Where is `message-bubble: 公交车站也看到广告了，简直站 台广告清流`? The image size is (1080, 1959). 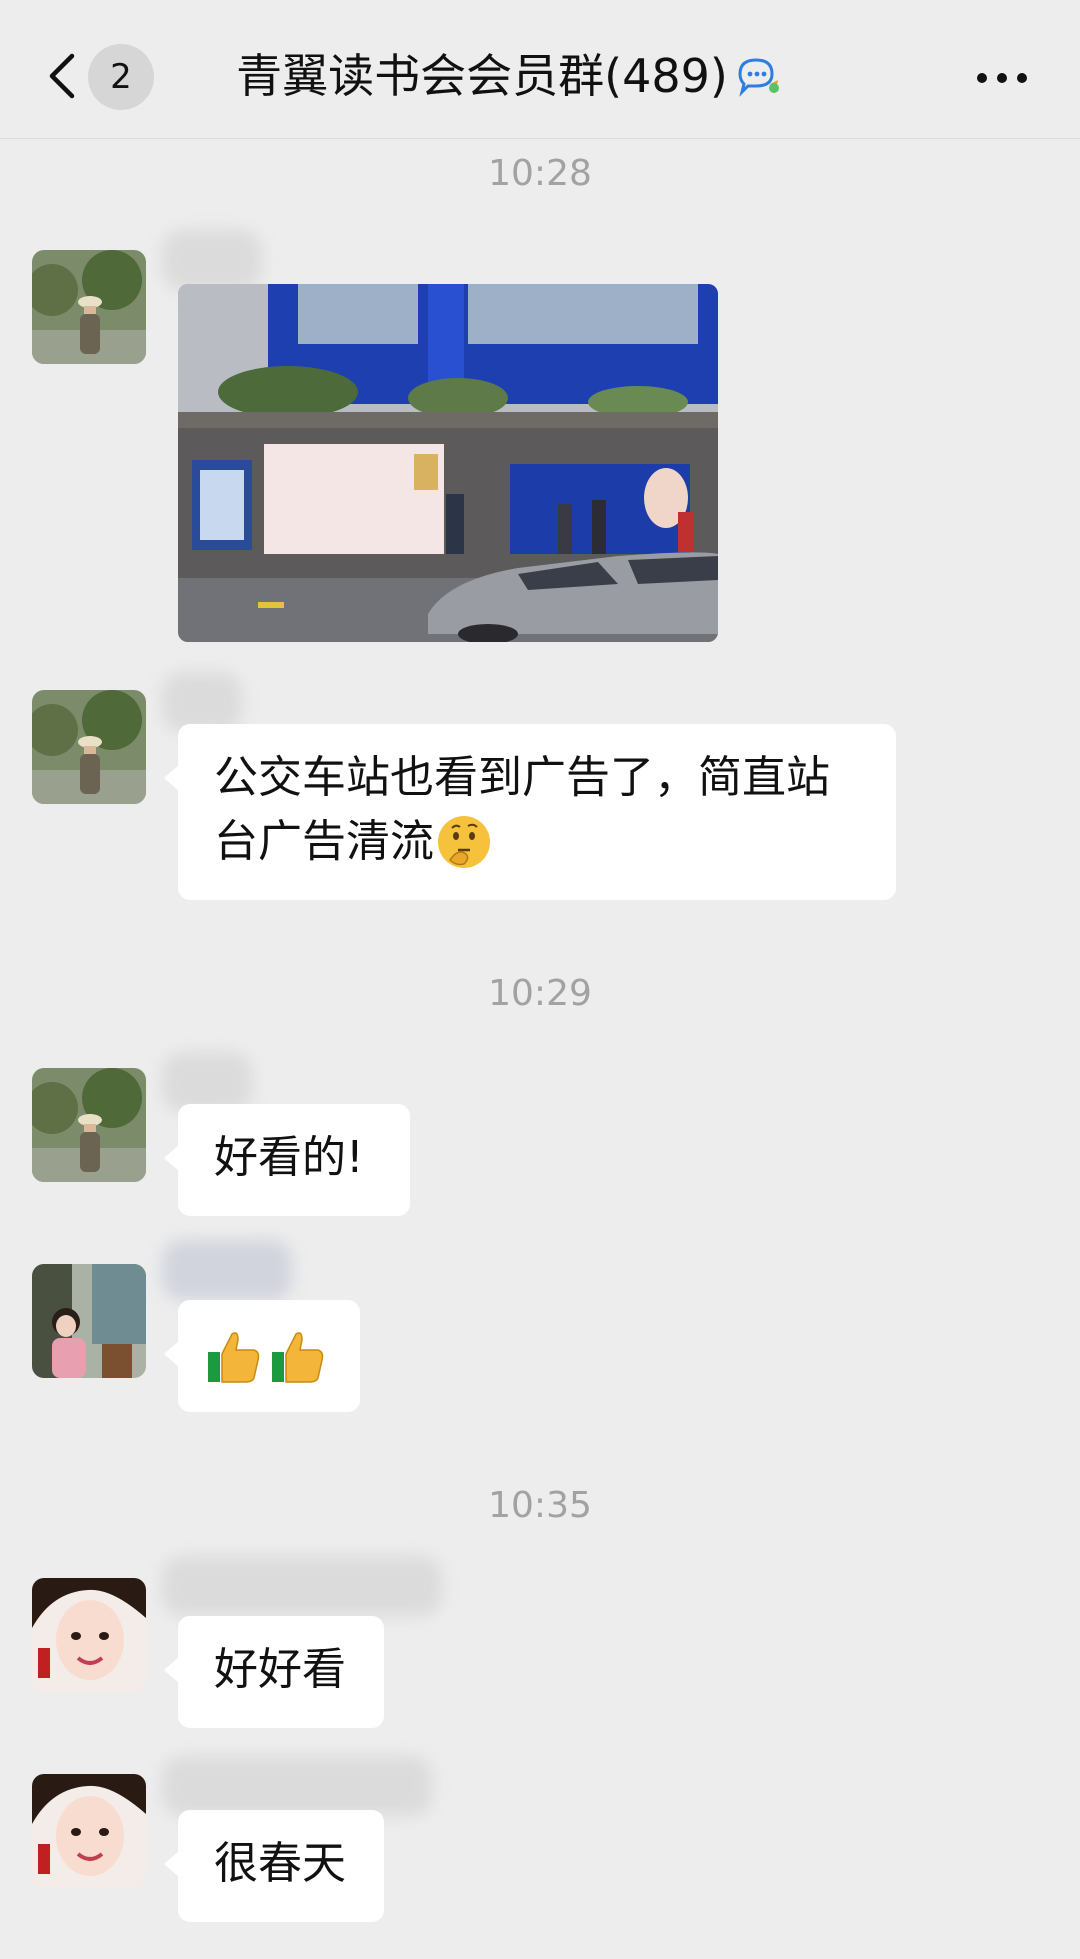 message-bubble: 公交车站也看到广告了，简直站 台广告清流 is located at coordinates (530, 812).